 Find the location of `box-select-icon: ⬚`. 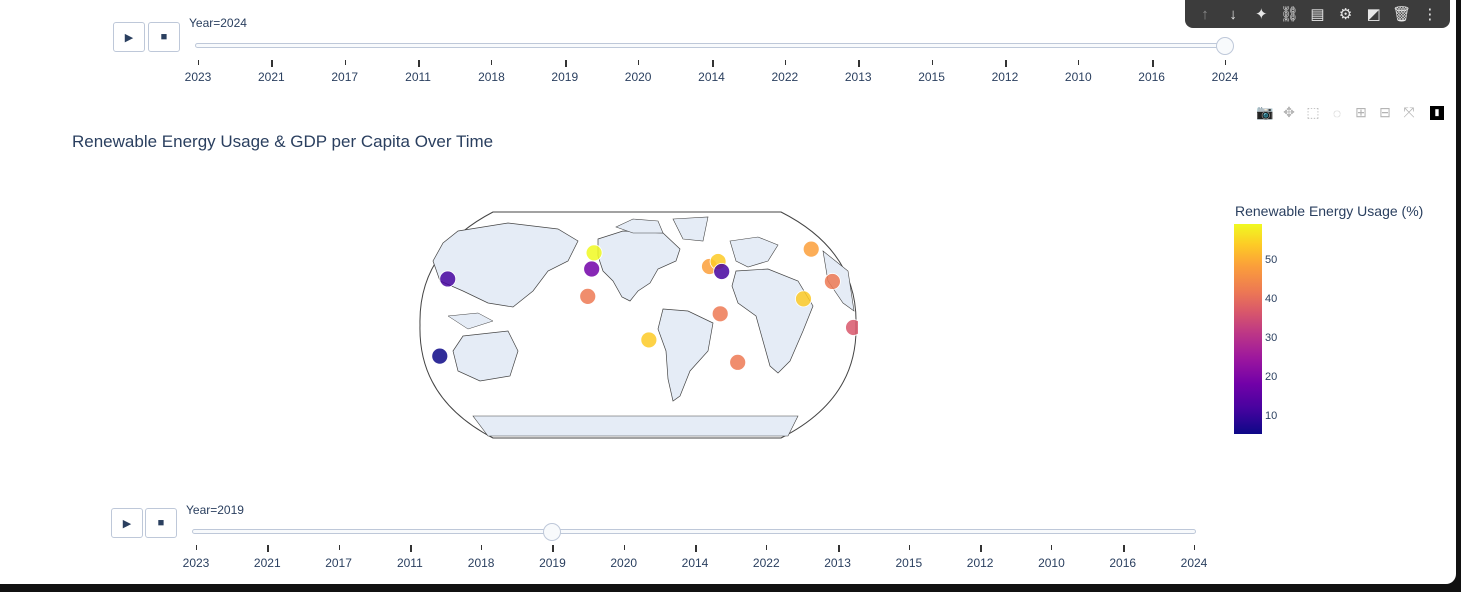

box-select-icon: ⬚ is located at coordinates (1313, 112).